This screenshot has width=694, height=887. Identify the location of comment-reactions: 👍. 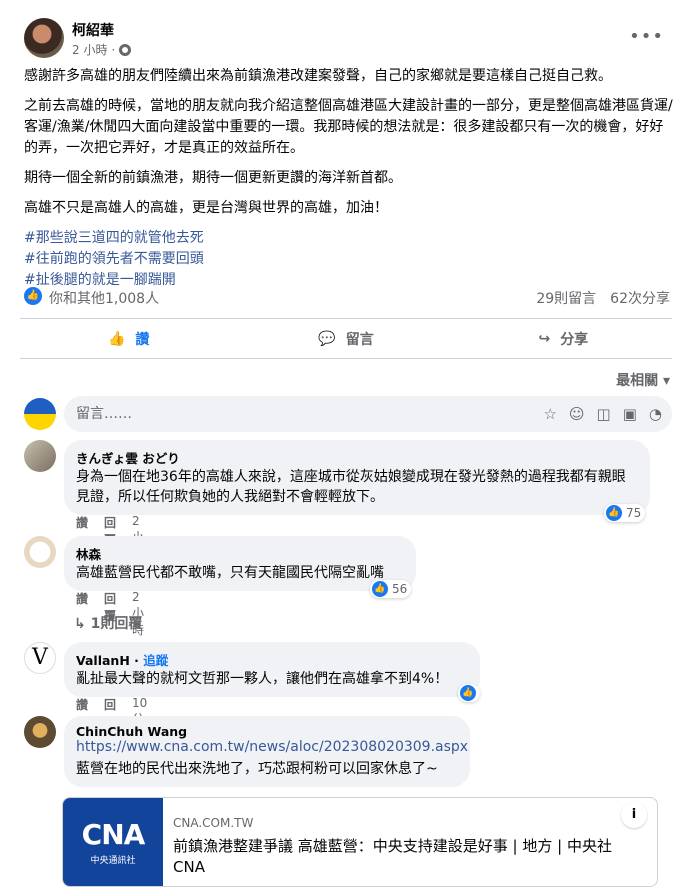
(469, 693).